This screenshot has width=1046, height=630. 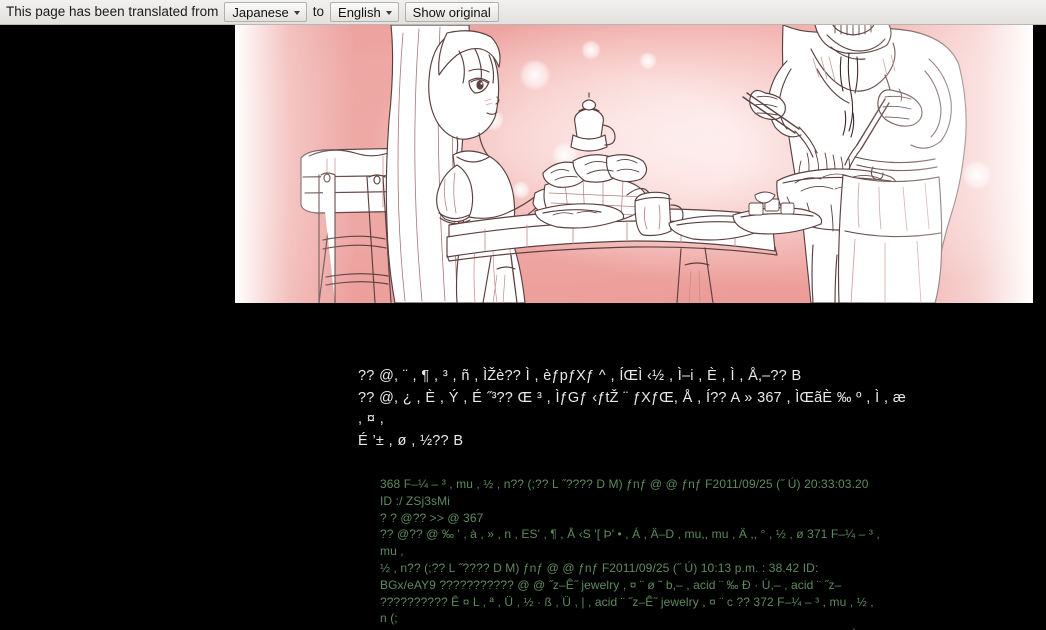 What do you see at coordinates (359, 12) in the screenshot?
I see `target-language-label: English` at bounding box center [359, 12].